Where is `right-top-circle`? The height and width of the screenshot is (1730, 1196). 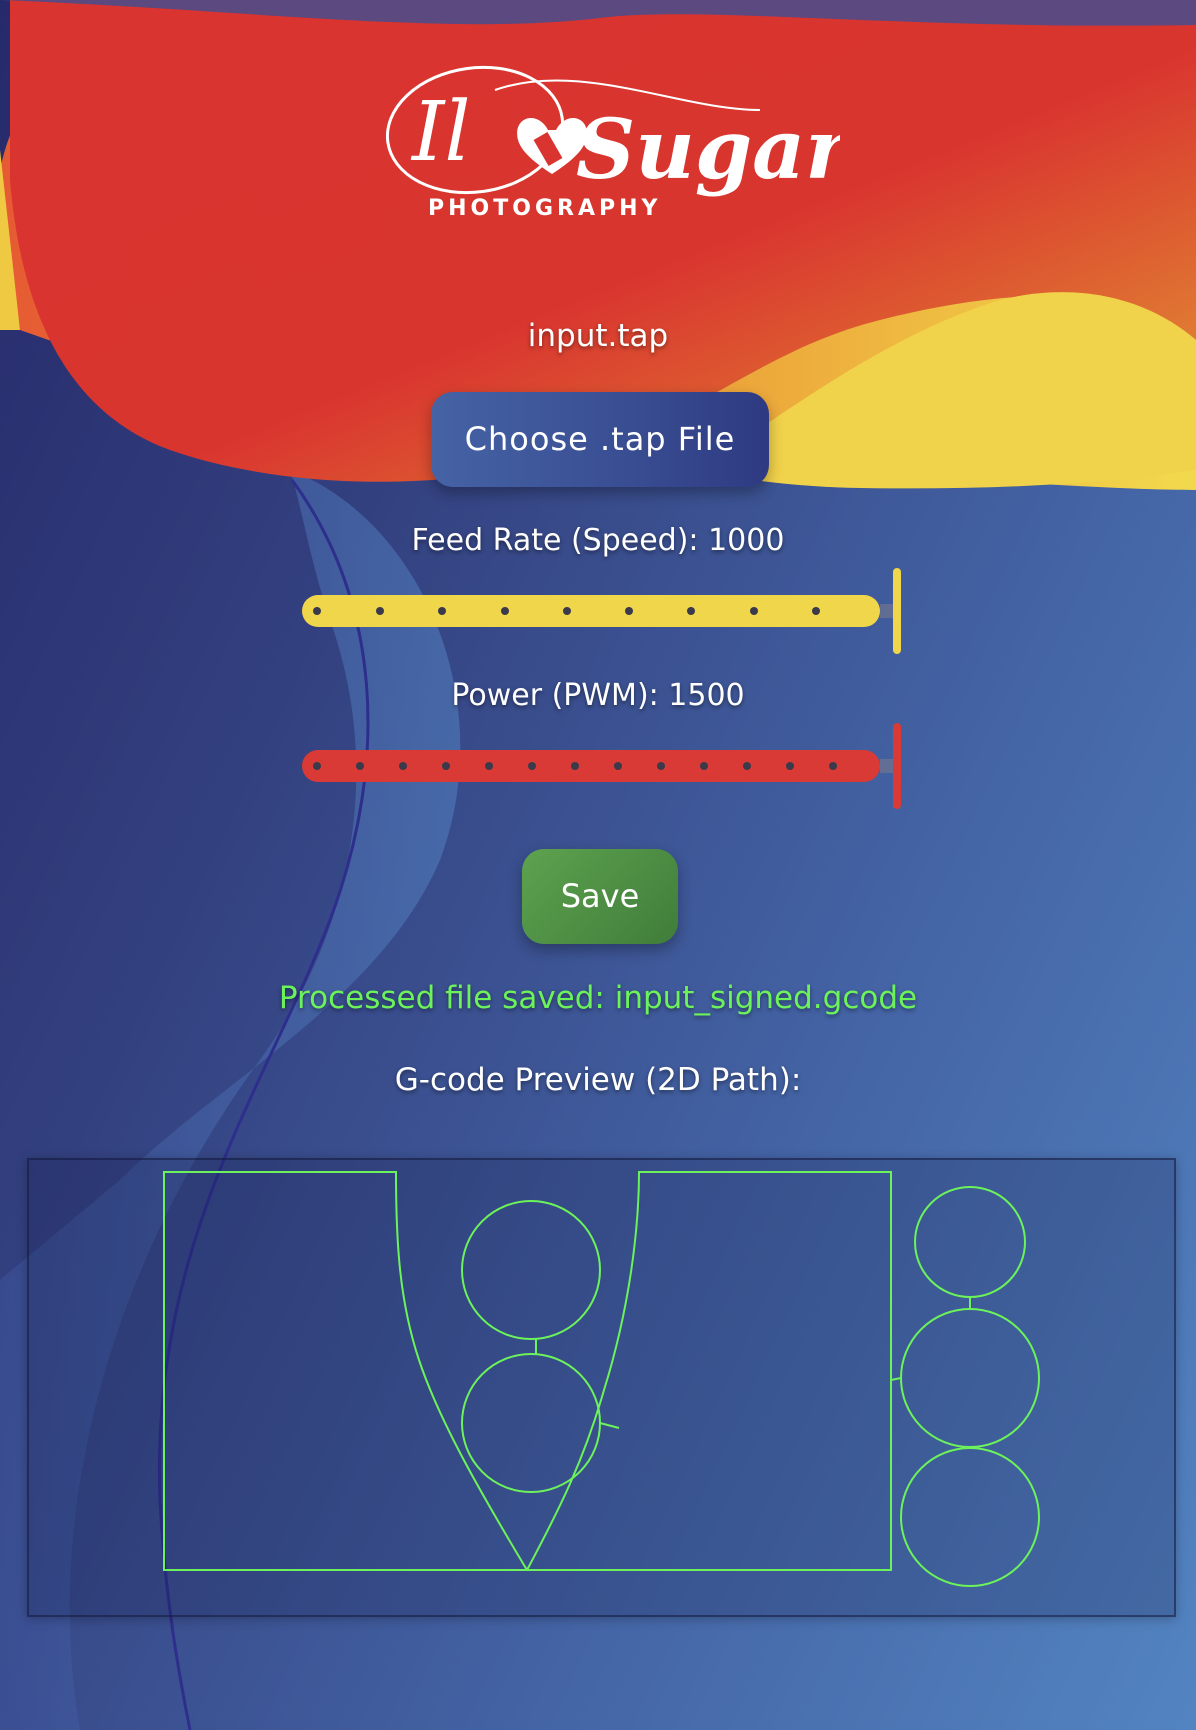 right-top-circle is located at coordinates (970, 1242).